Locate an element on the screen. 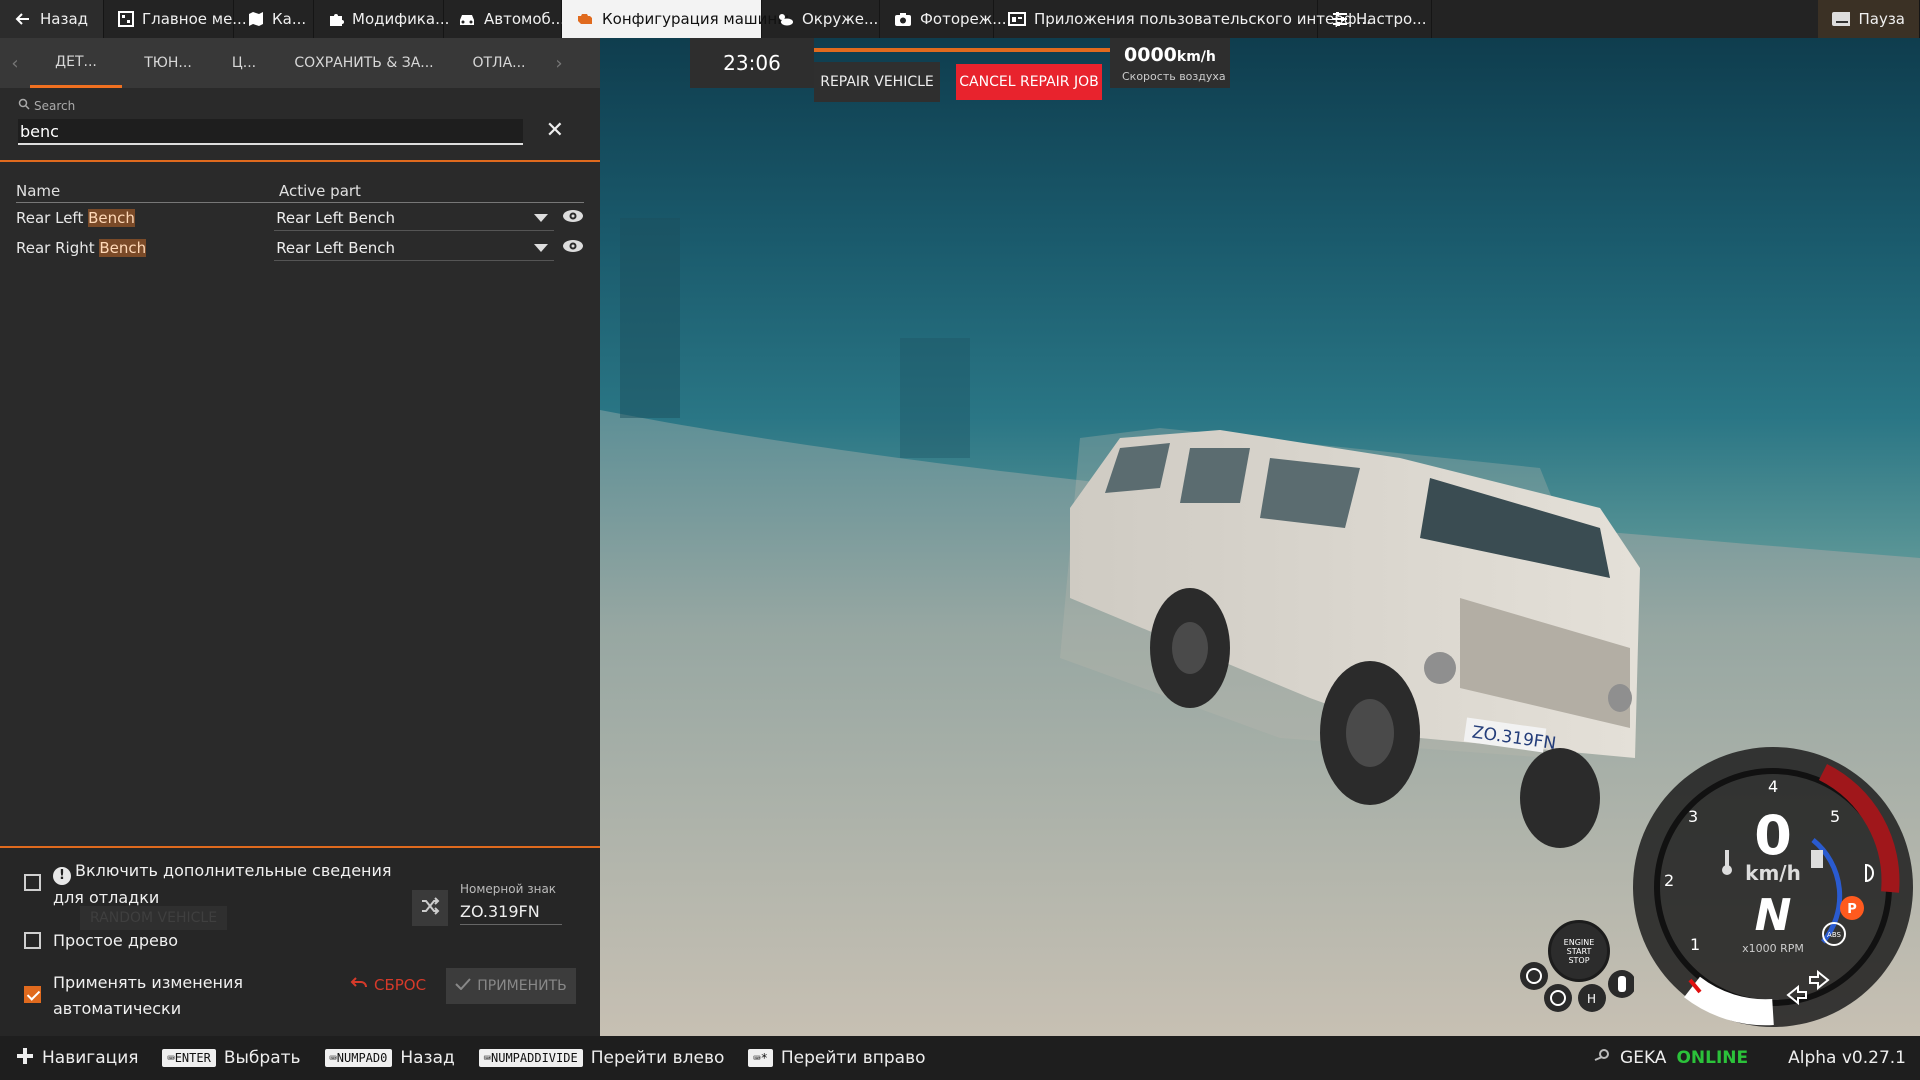 Image resolution: width=1920 pixels, height=1080 pixels. low-range-icon: H is located at coordinates (1592, 998).